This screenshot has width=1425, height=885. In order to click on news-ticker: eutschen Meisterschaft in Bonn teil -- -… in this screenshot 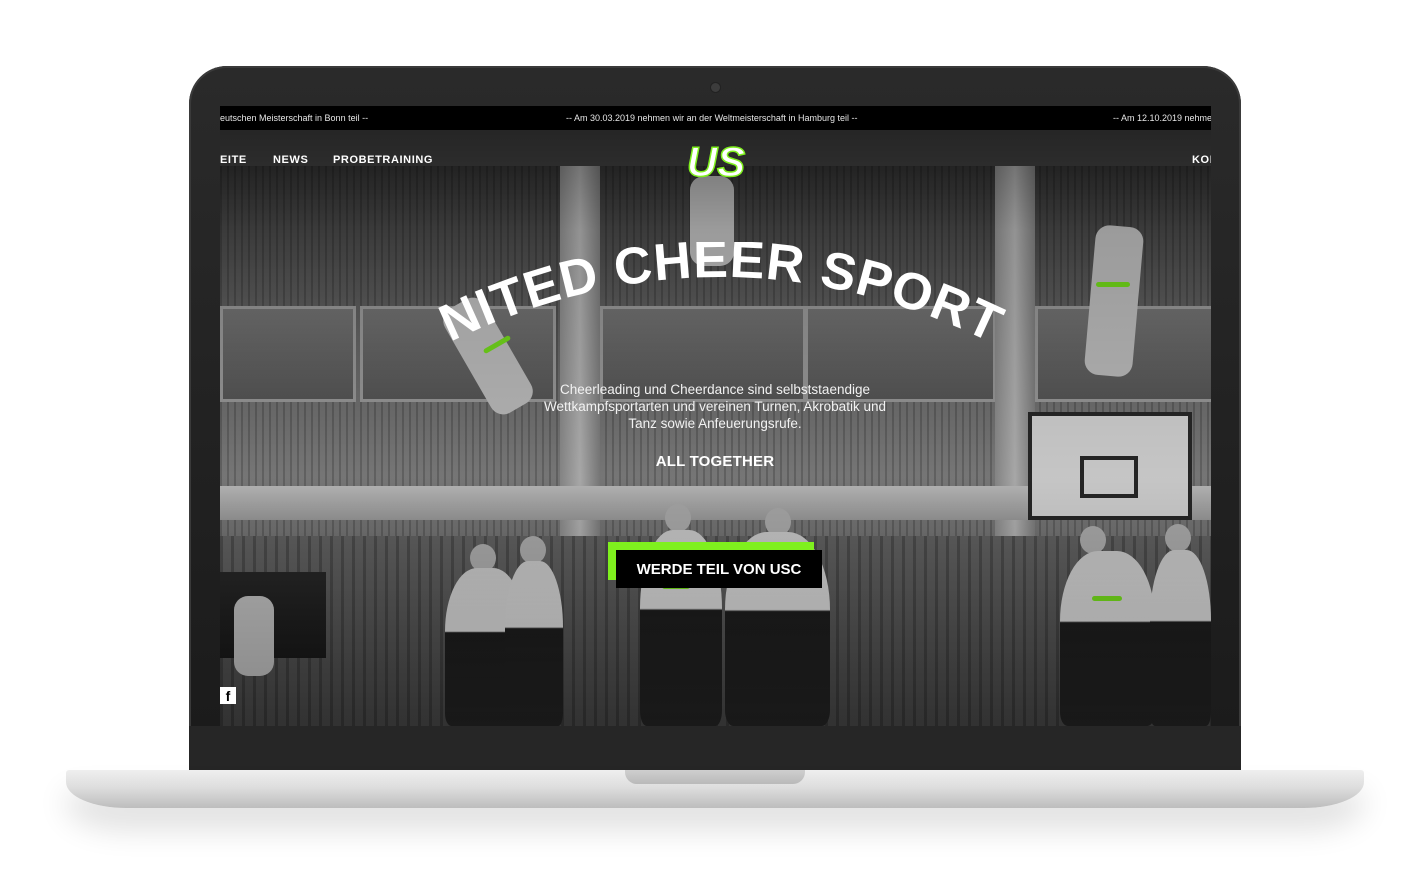, I will do `click(715, 118)`.